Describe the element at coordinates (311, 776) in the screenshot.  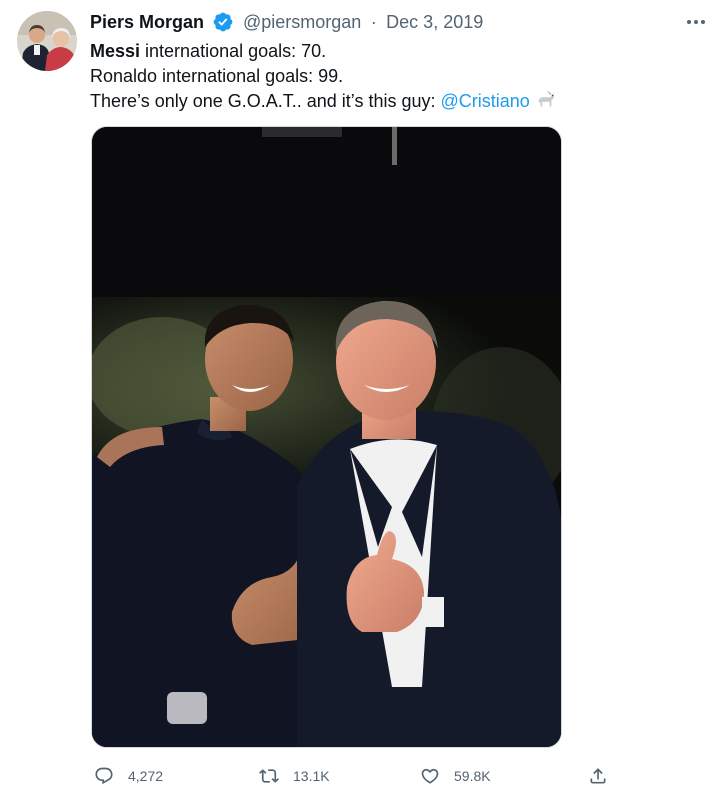
I see `retweet-count: 13.1K` at that location.